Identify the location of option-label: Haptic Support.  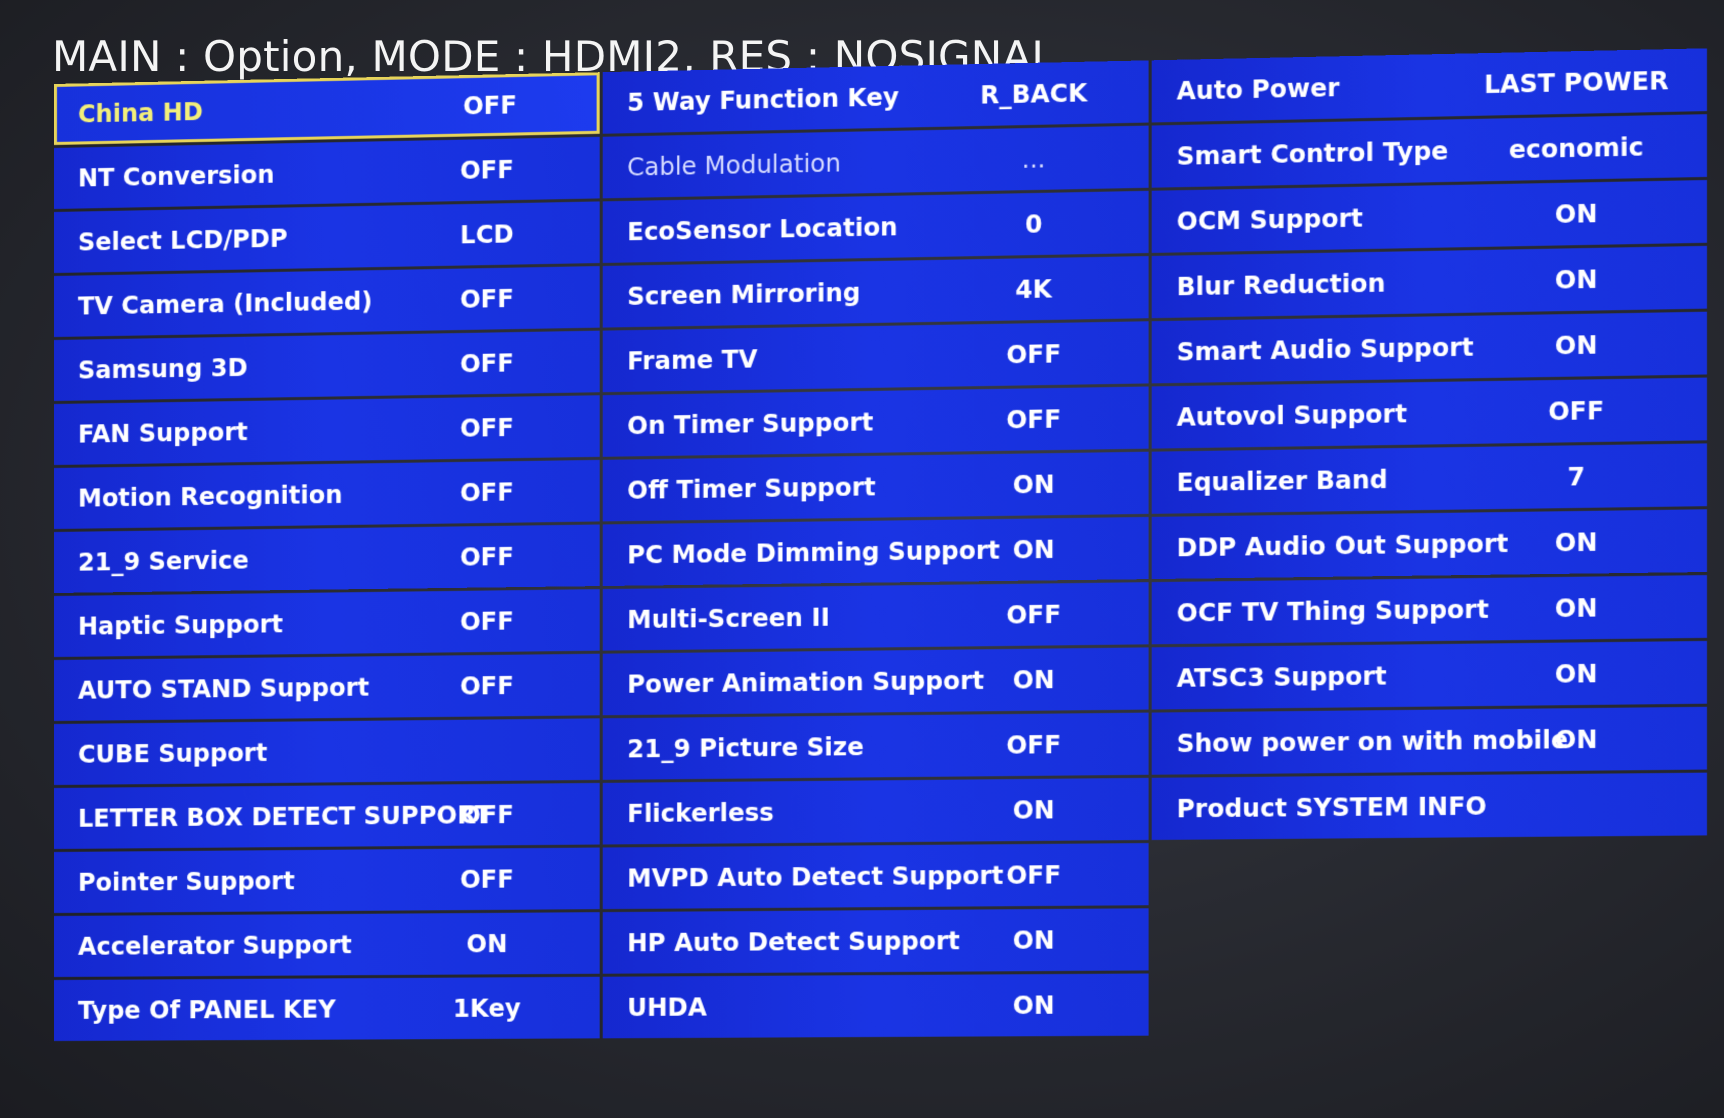
(180, 625).